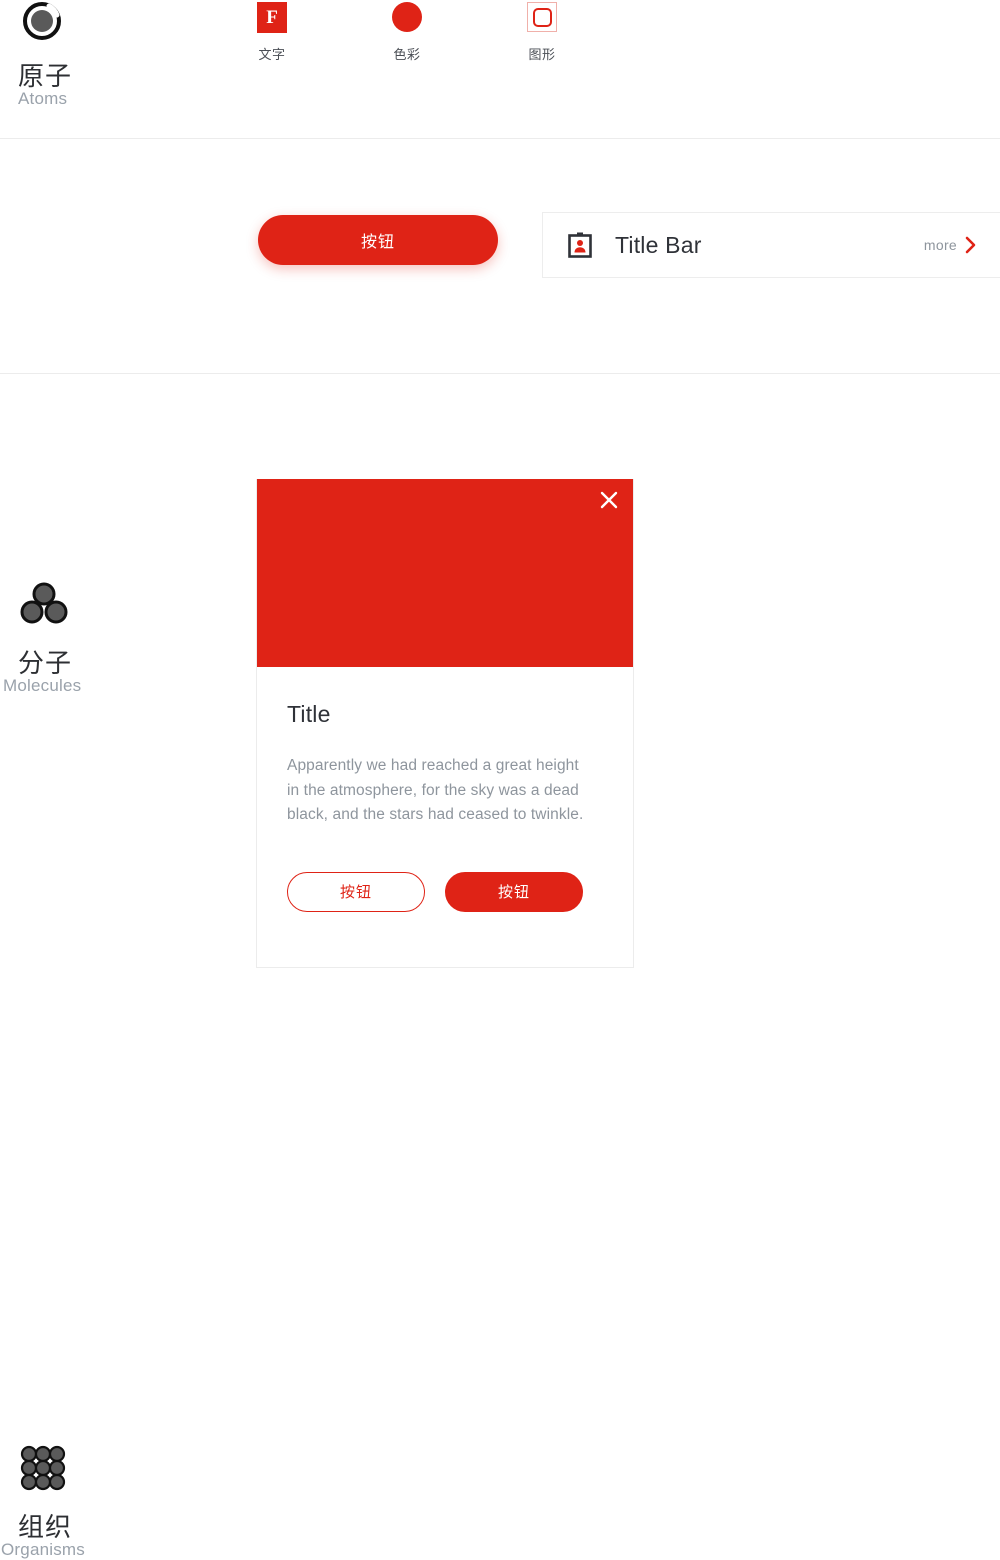 Image resolution: width=1000 pixels, height=1560 pixels. I want to click on atom-item-label: 图形, so click(542, 54).